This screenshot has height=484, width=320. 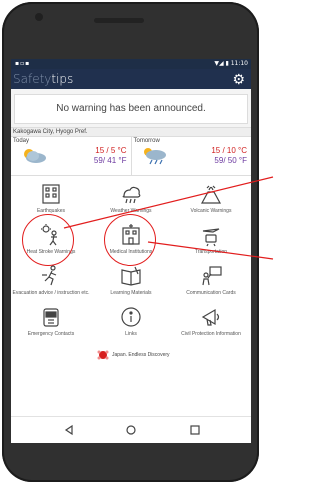 What do you see at coordinates (141, 355) in the screenshot?
I see `footer-logo-text: Japan. Endless Discovery` at bounding box center [141, 355].